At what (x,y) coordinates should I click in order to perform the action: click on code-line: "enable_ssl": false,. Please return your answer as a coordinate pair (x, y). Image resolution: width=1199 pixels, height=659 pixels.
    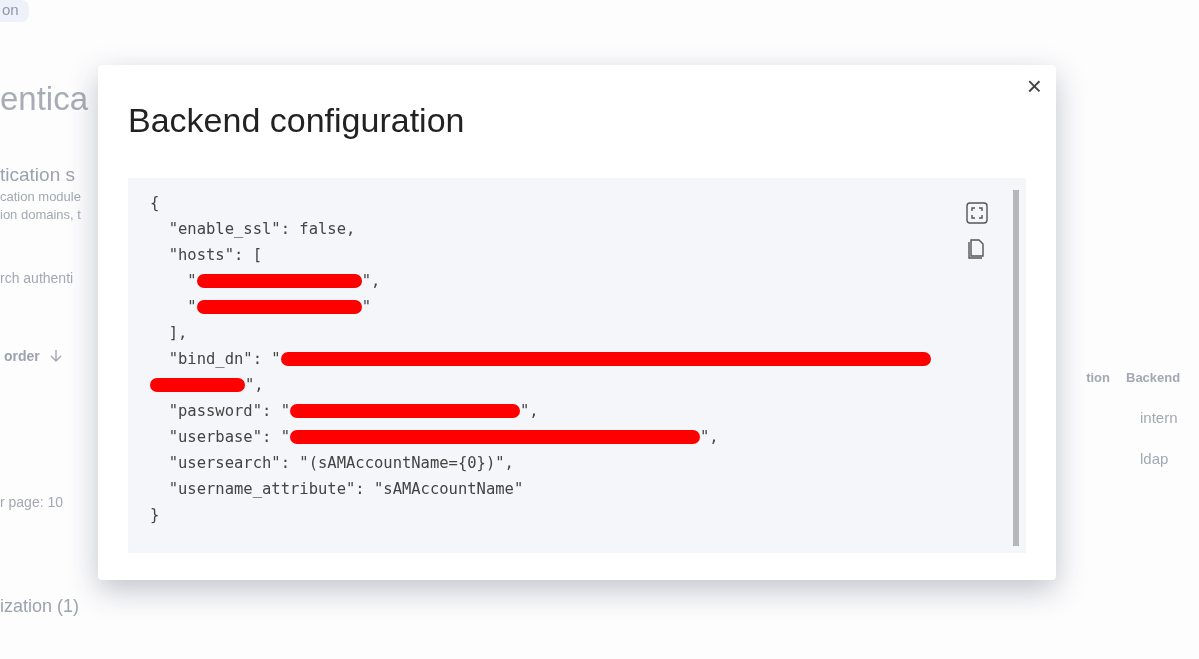
    Looking at the image, I should click on (261, 229).